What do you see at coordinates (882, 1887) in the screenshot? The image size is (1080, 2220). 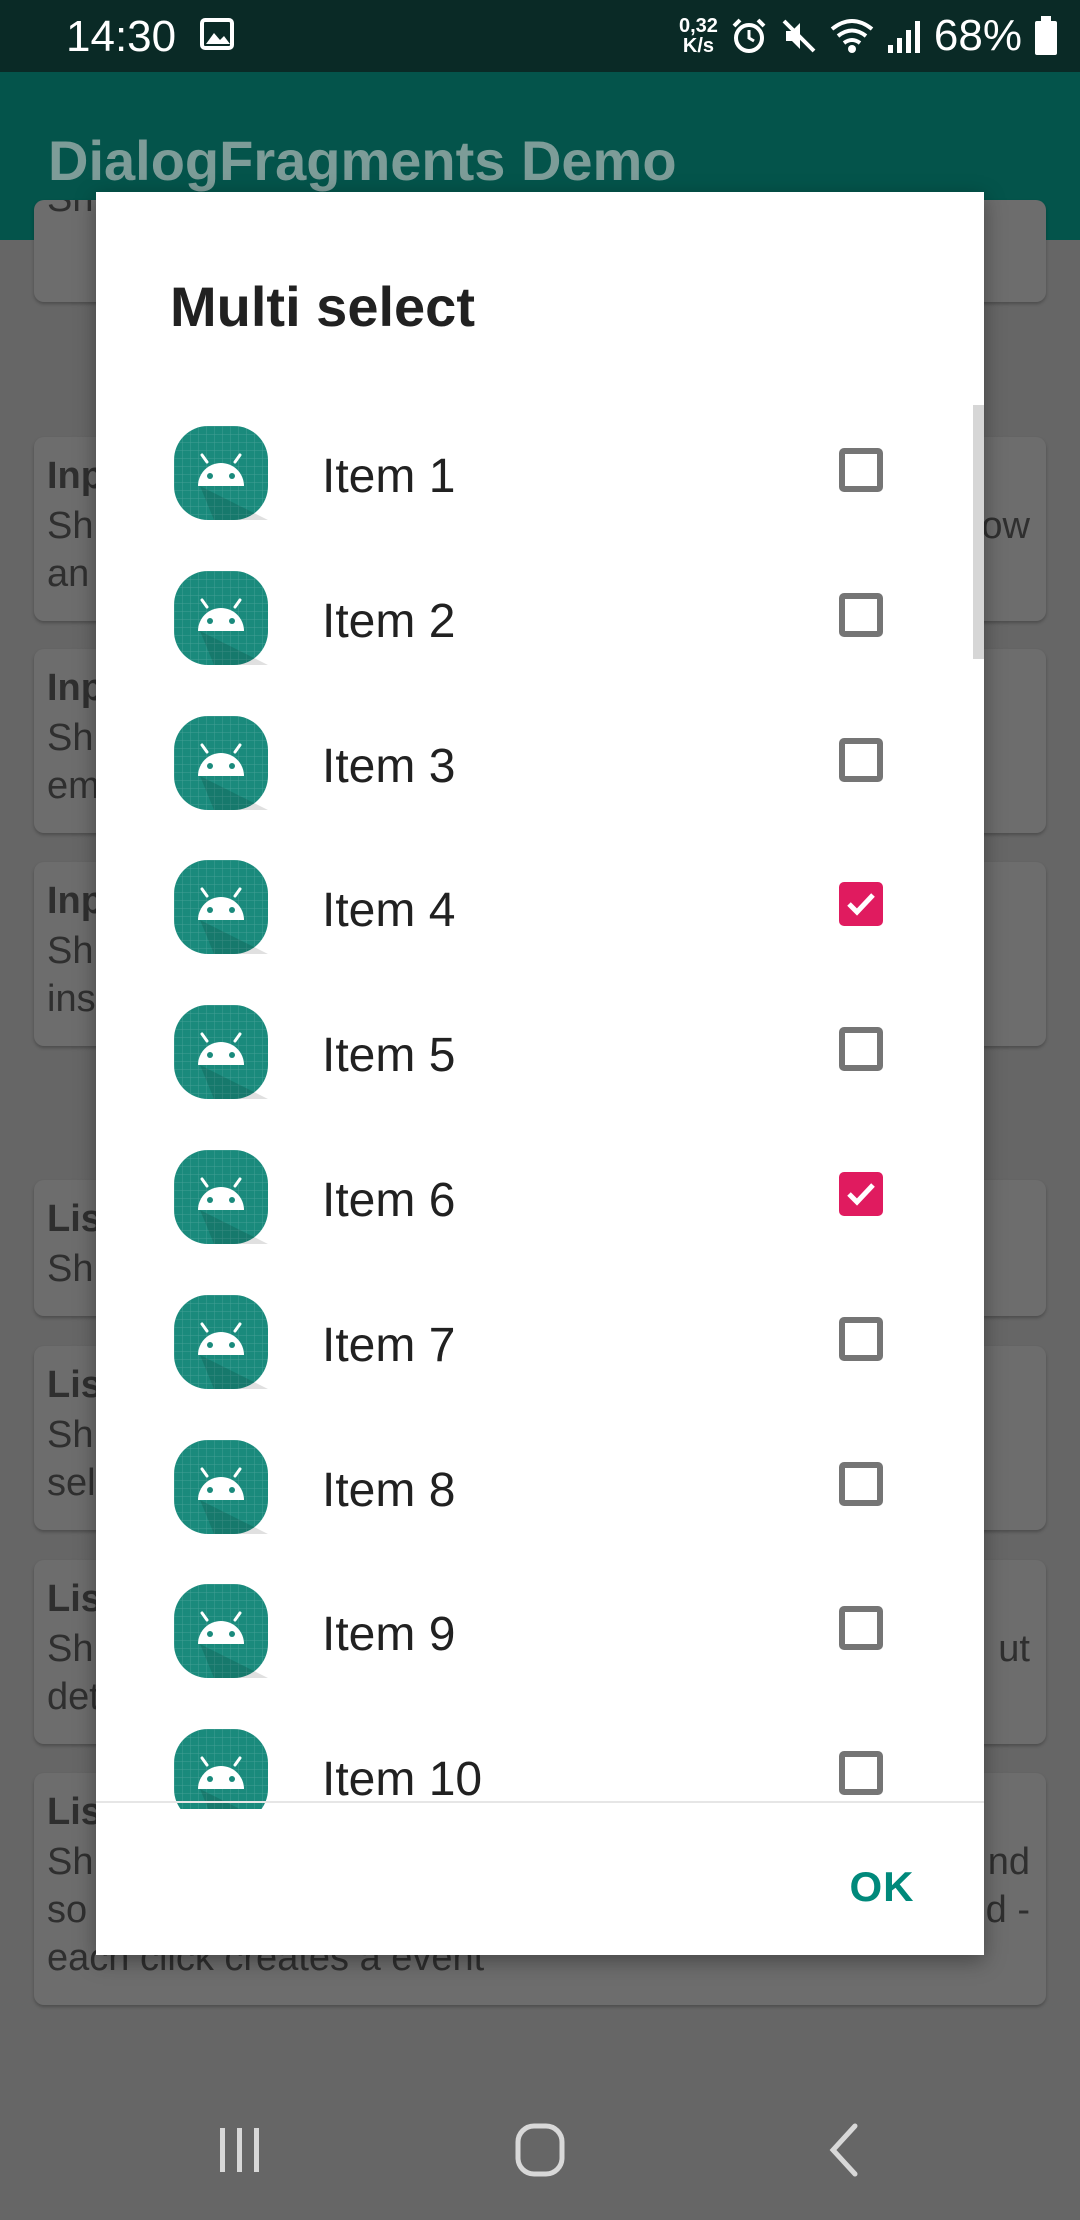 I see `ok-button: OK` at bounding box center [882, 1887].